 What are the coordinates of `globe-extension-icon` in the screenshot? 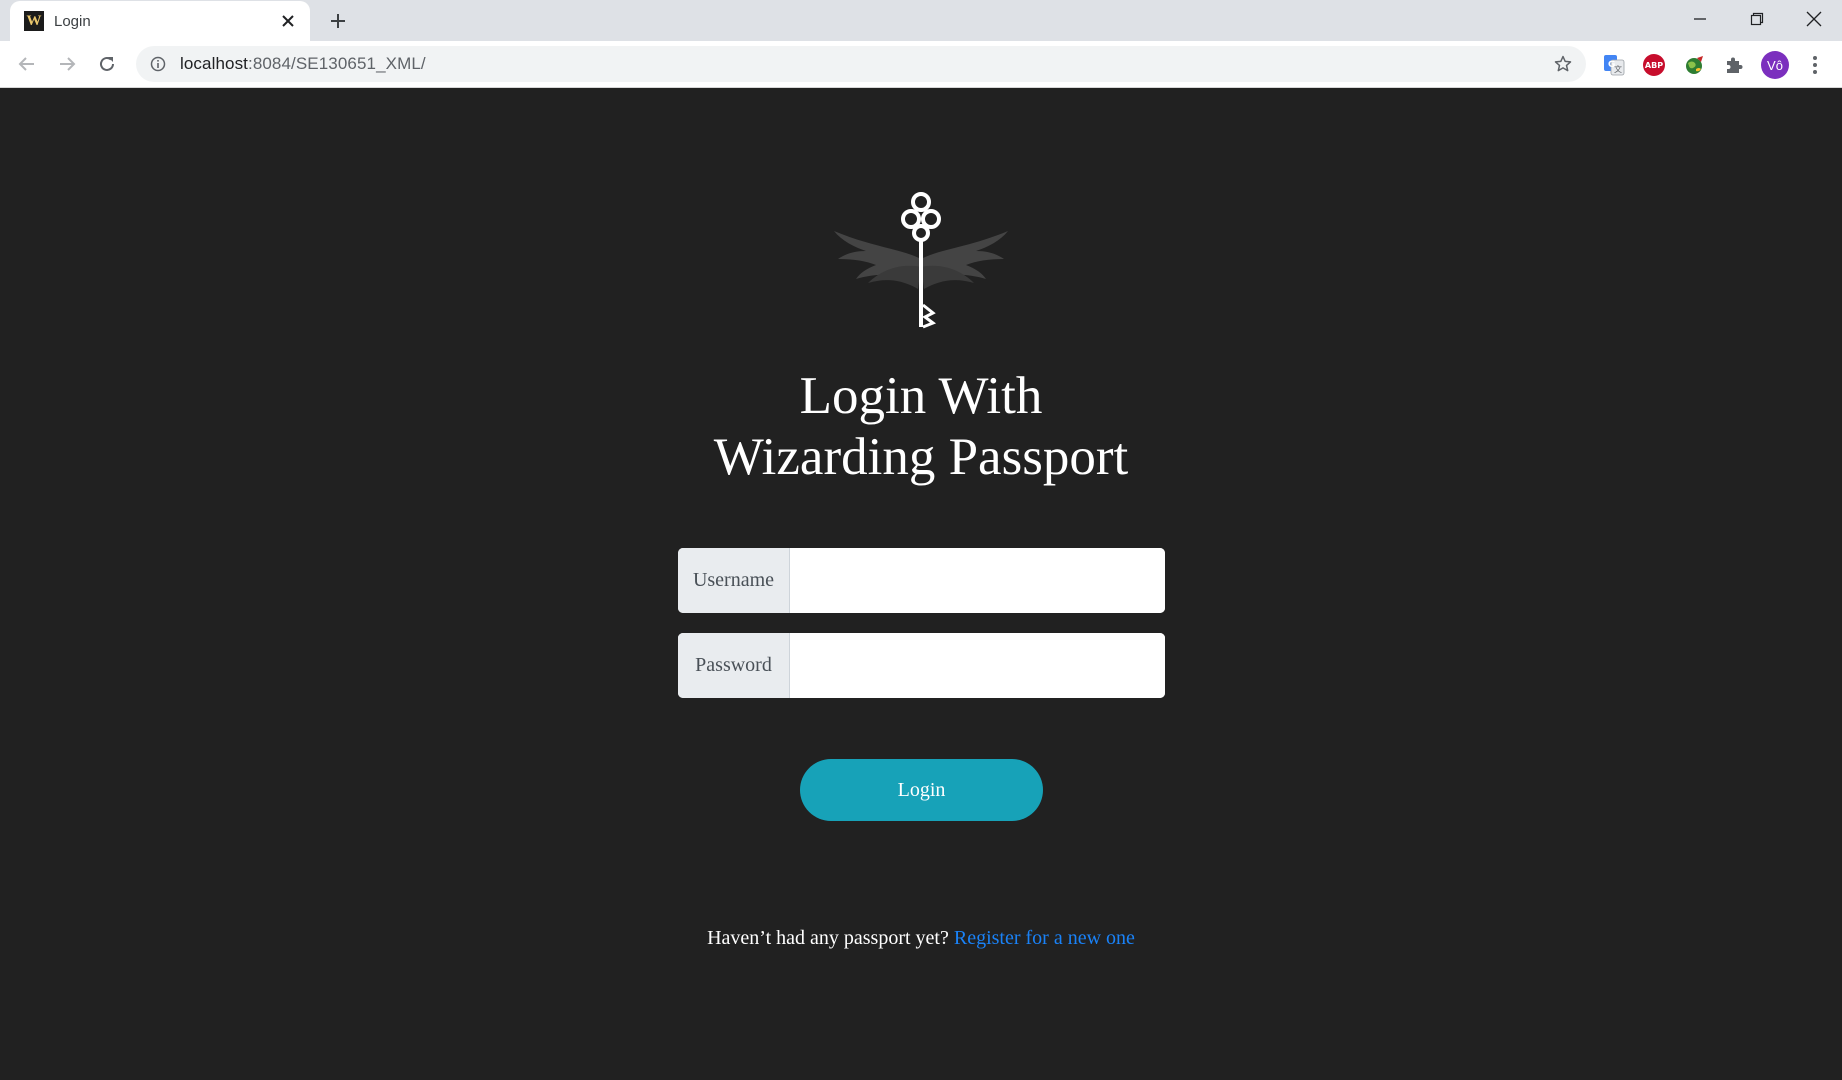 It's located at (1694, 65).